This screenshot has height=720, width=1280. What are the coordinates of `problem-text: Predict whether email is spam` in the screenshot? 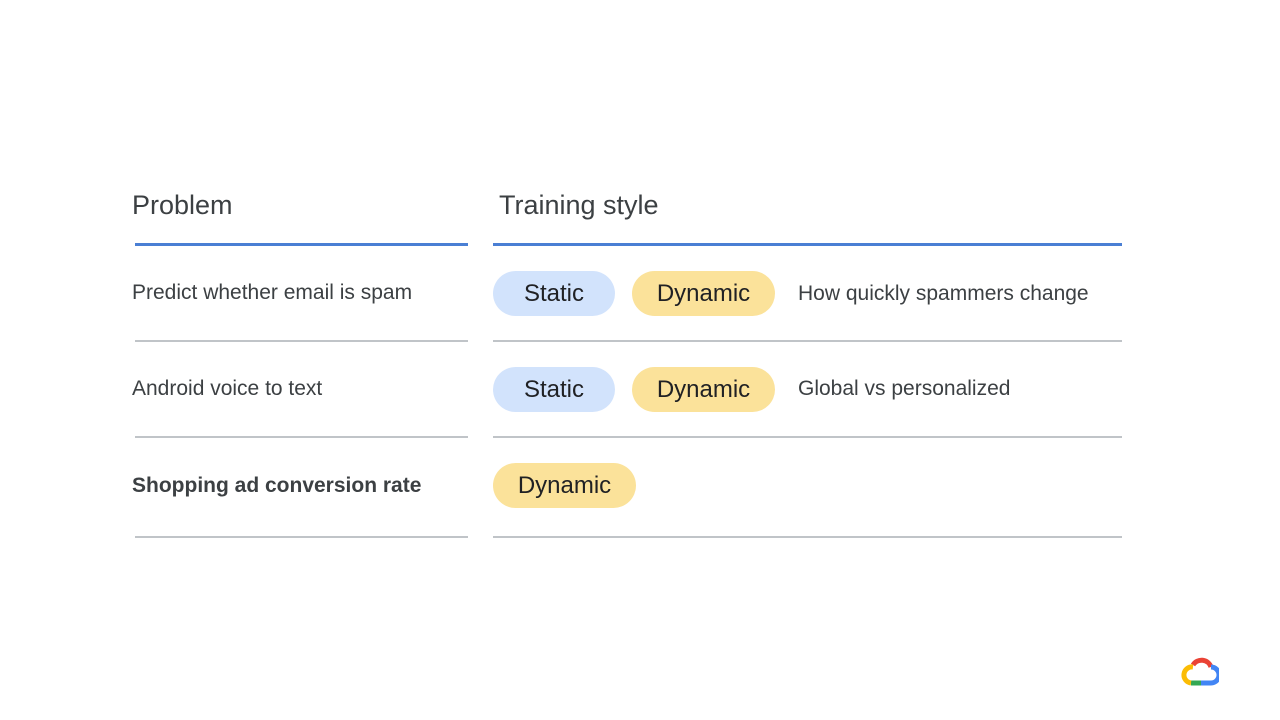 It's located at (272, 292).